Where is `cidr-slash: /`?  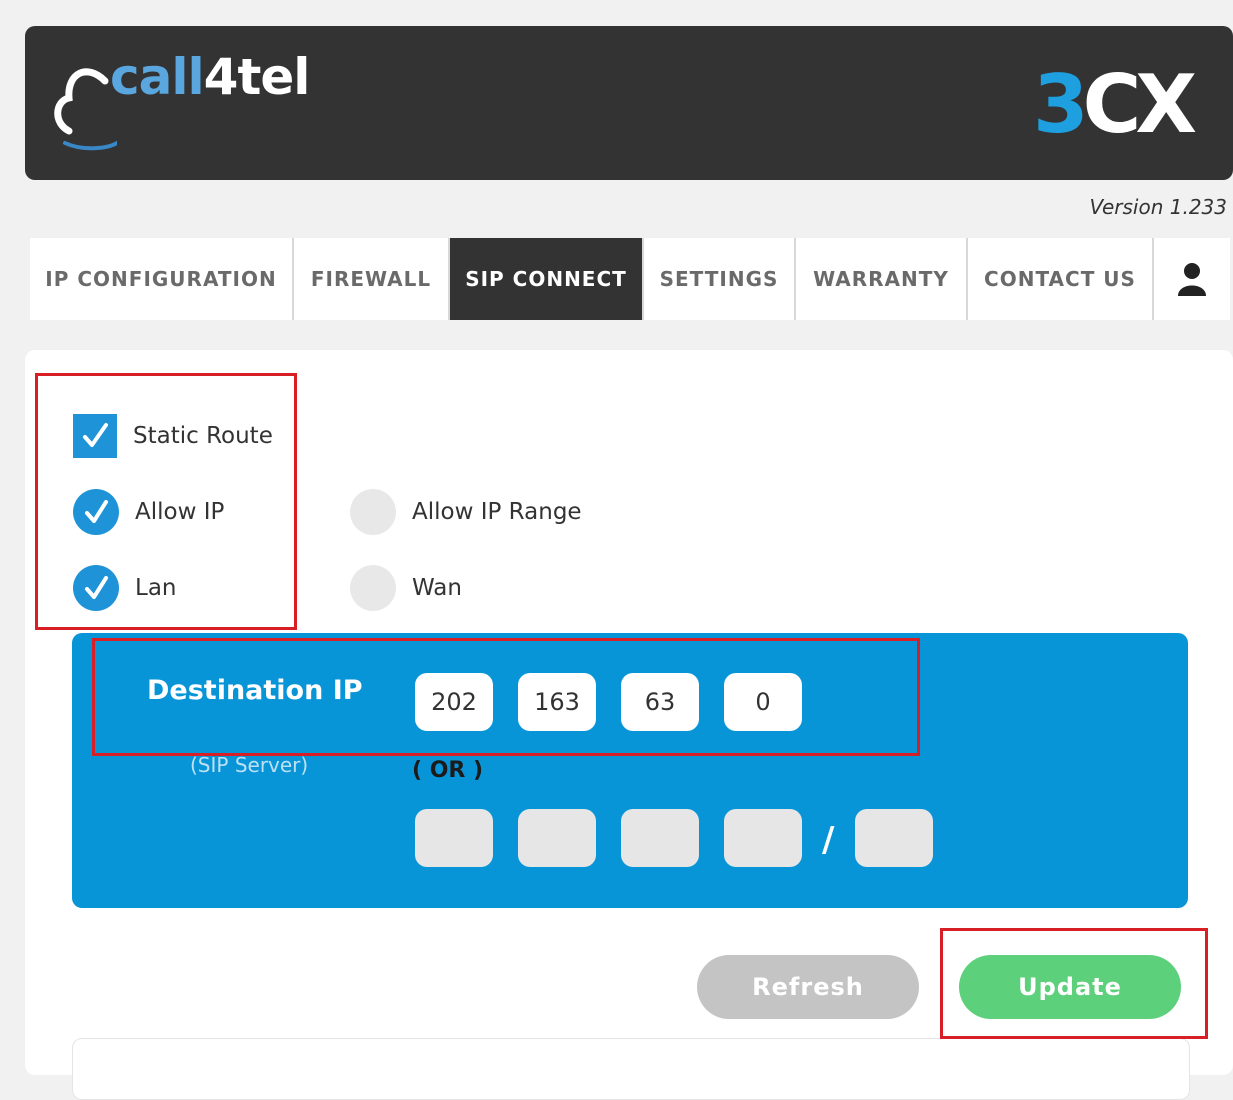 cidr-slash: / is located at coordinates (828, 840).